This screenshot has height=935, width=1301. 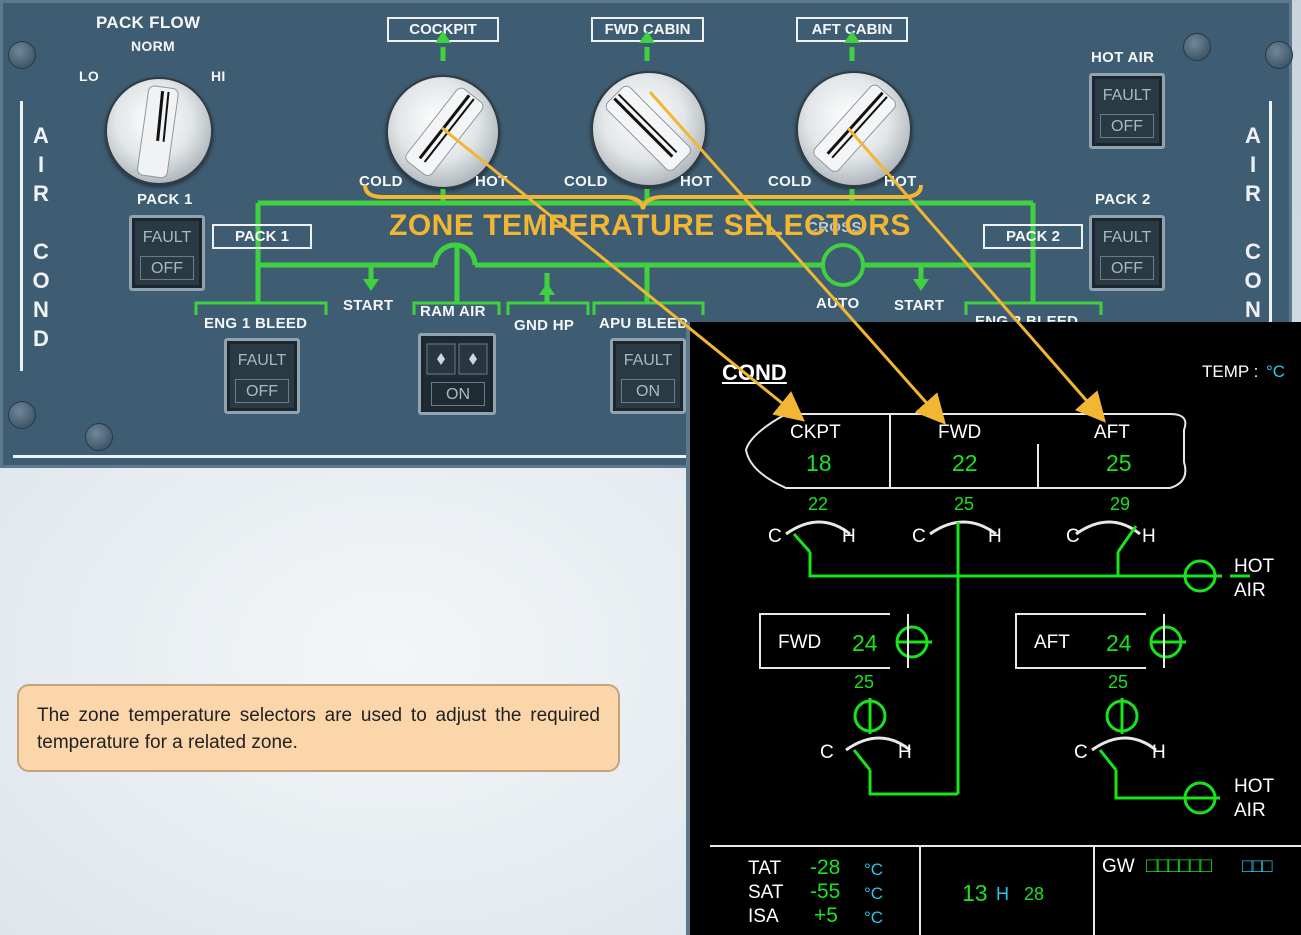 What do you see at coordinates (1034, 894) in the screenshot?
I see `clock-minutes: 28` at bounding box center [1034, 894].